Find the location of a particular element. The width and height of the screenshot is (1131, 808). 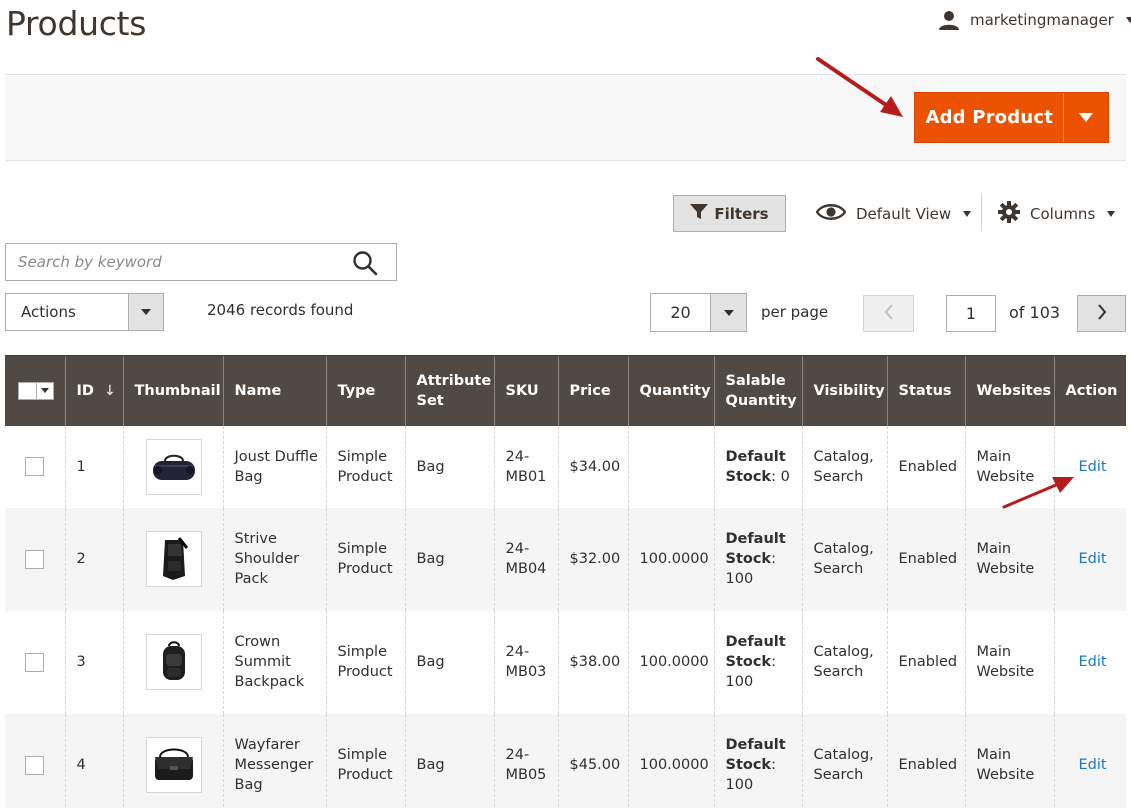

cell-thumbnail is located at coordinates (172, 662).